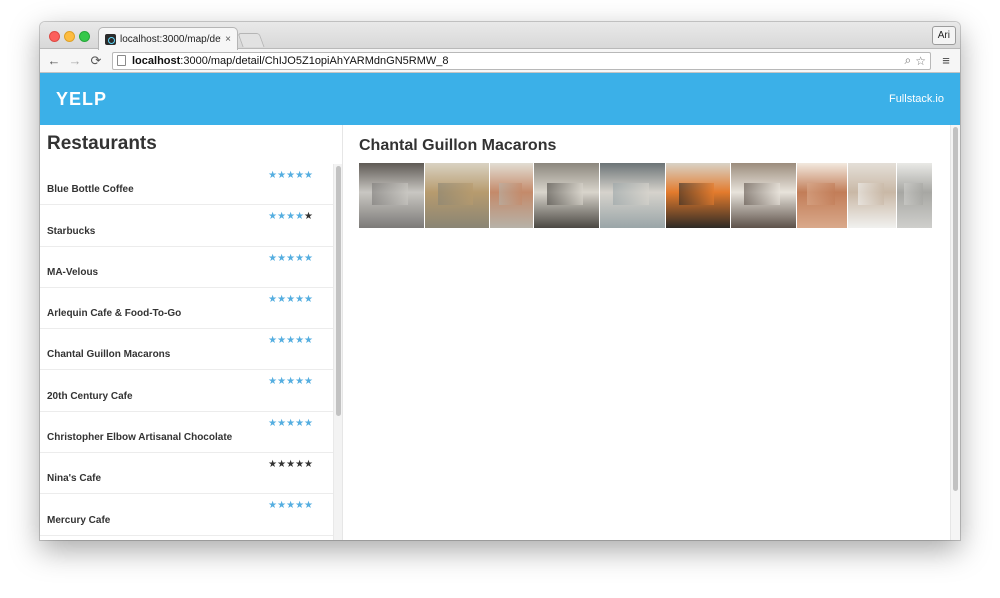  What do you see at coordinates (186, 309) in the screenshot?
I see `restaurant-list-item: ★★★★★ Arlequin Cafe & Food-To-Go` at bounding box center [186, 309].